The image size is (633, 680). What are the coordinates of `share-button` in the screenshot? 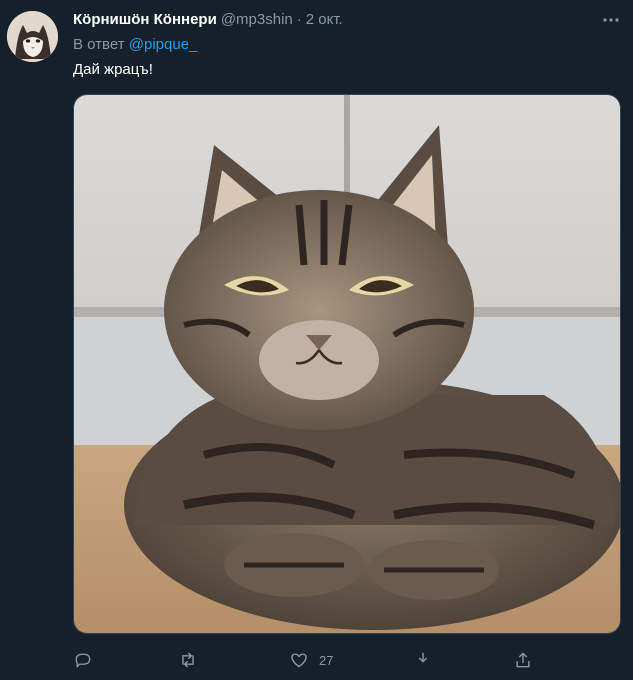 It's located at (423, 660).